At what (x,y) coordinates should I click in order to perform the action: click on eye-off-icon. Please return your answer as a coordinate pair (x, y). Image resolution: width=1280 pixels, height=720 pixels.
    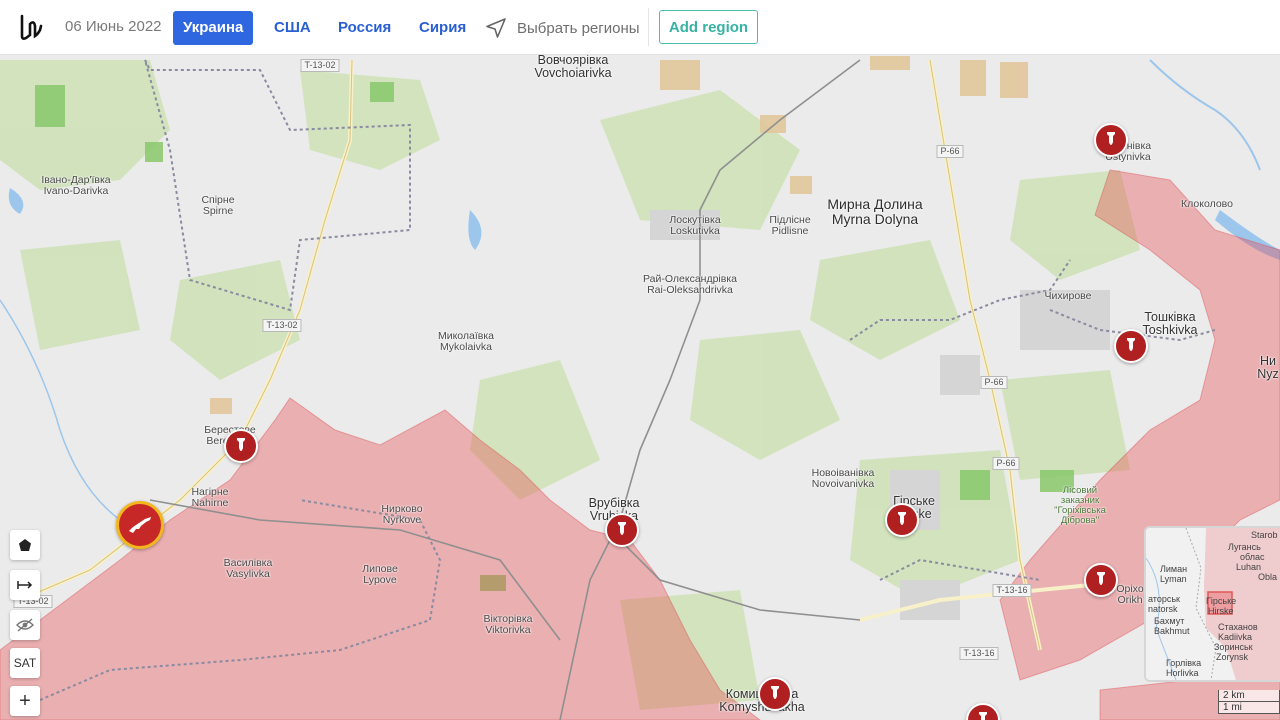
    Looking at the image, I should click on (25, 625).